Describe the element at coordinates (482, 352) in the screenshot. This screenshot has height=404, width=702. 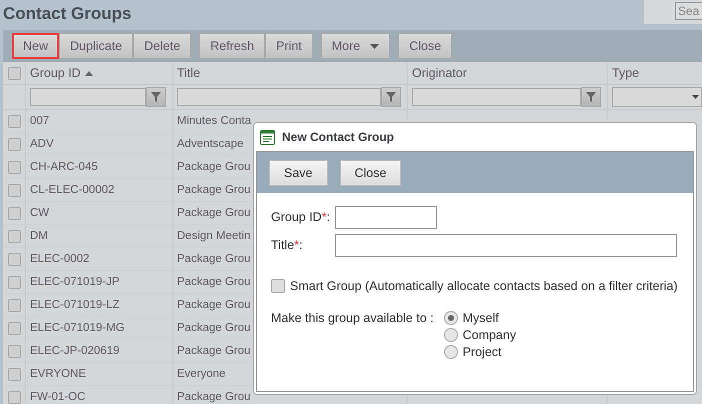
I see `radio-label: Project` at that location.